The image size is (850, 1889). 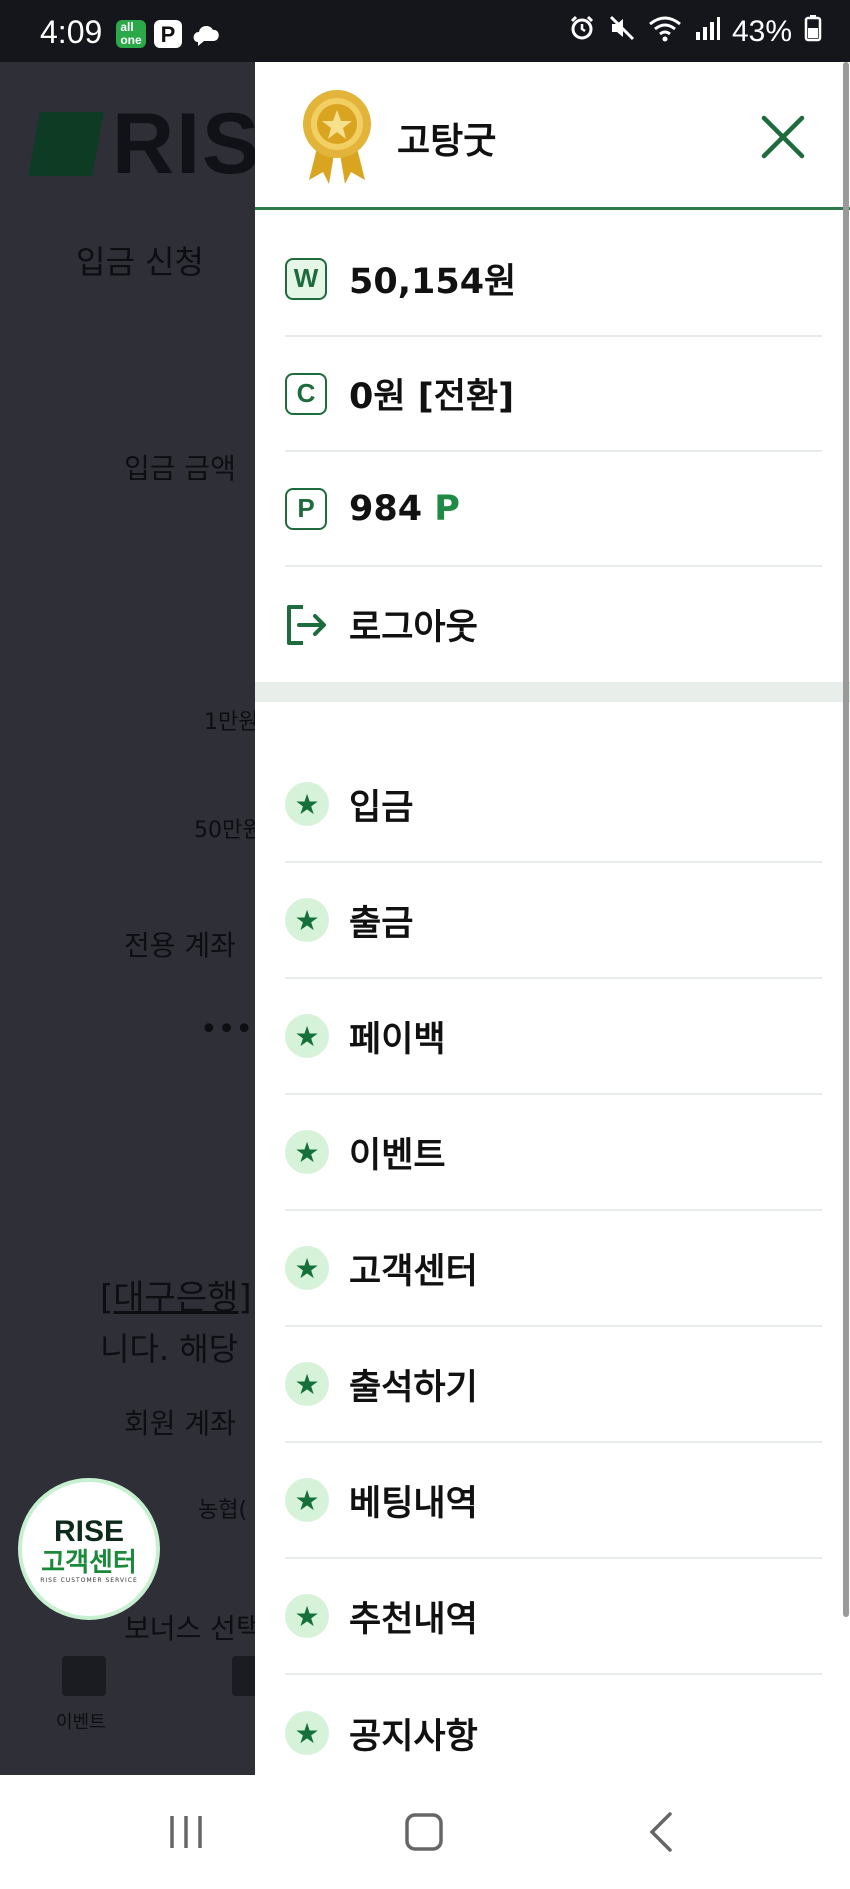 I want to click on bg-label: 니다. 해당, so click(x=169, y=1349).